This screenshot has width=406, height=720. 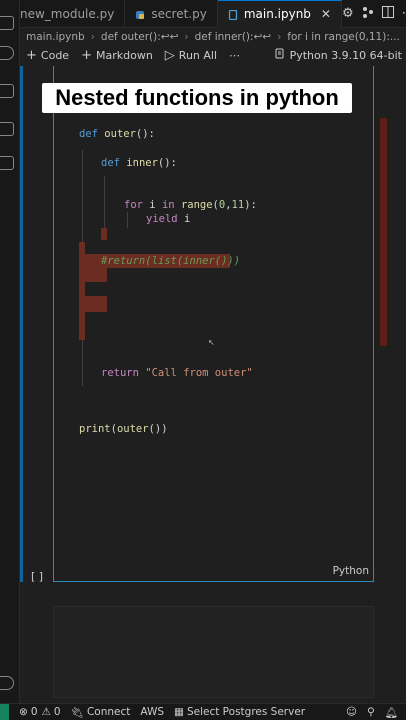 What do you see at coordinates (7, 683) in the screenshot?
I see `settings-gear-icon` at bounding box center [7, 683].